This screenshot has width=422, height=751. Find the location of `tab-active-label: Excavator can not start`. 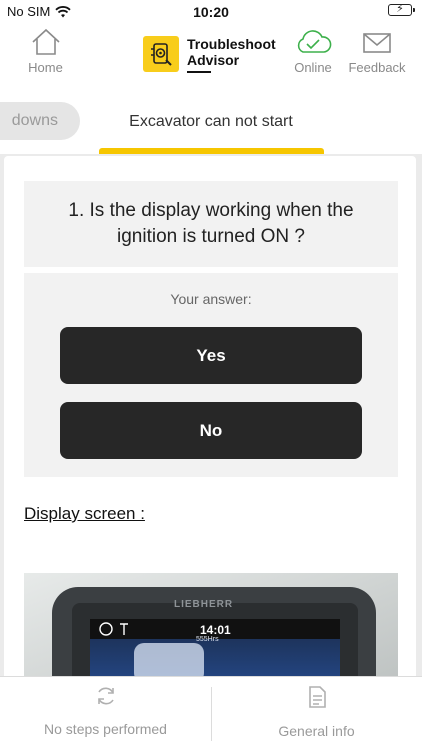

tab-active-label: Excavator can not start is located at coordinates (211, 121).